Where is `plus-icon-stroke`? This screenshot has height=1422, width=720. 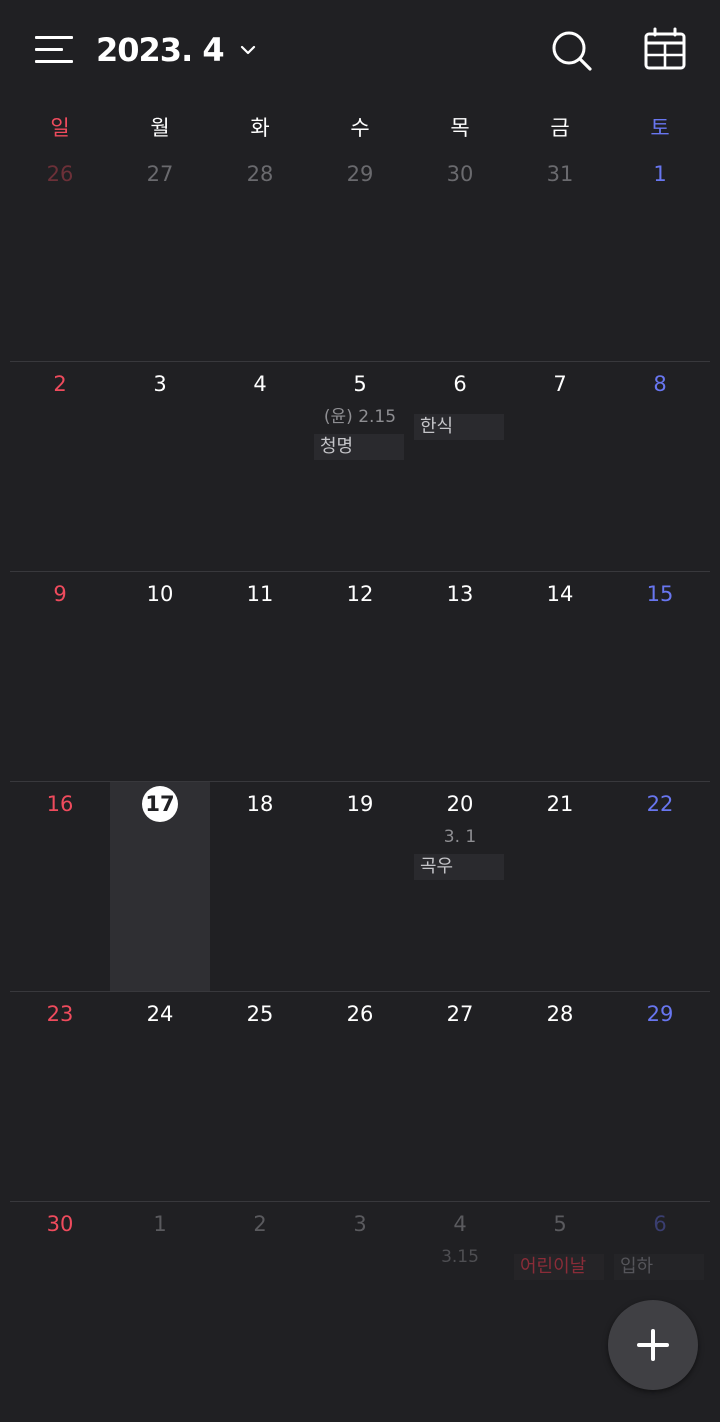 plus-icon-stroke is located at coordinates (653, 1345).